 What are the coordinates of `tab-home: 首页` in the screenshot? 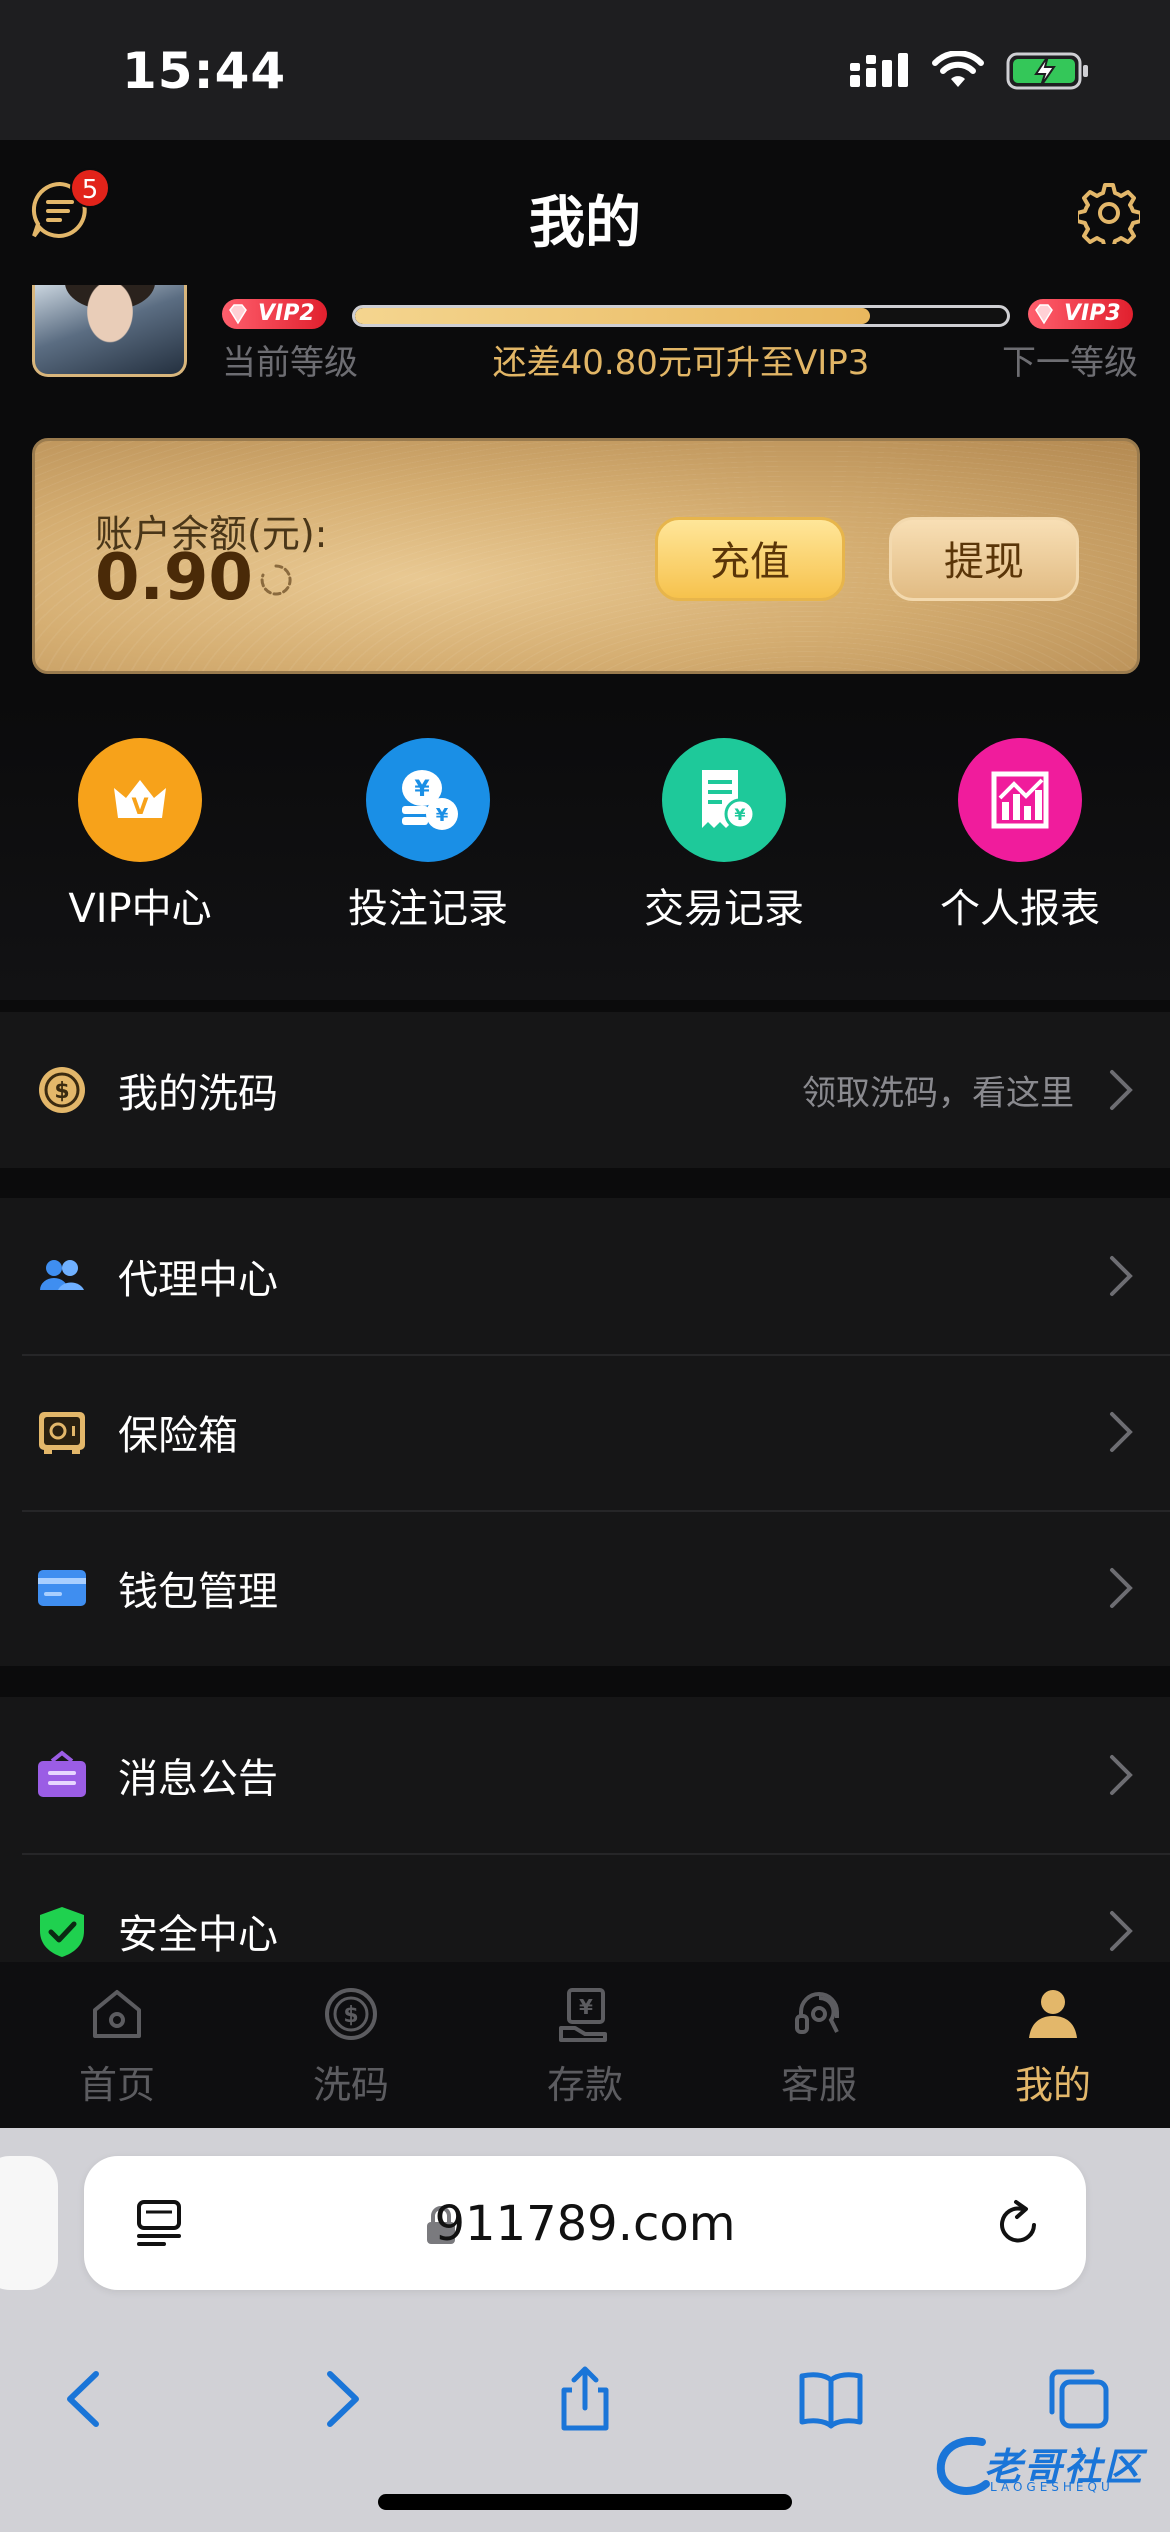 It's located at (117, 2045).